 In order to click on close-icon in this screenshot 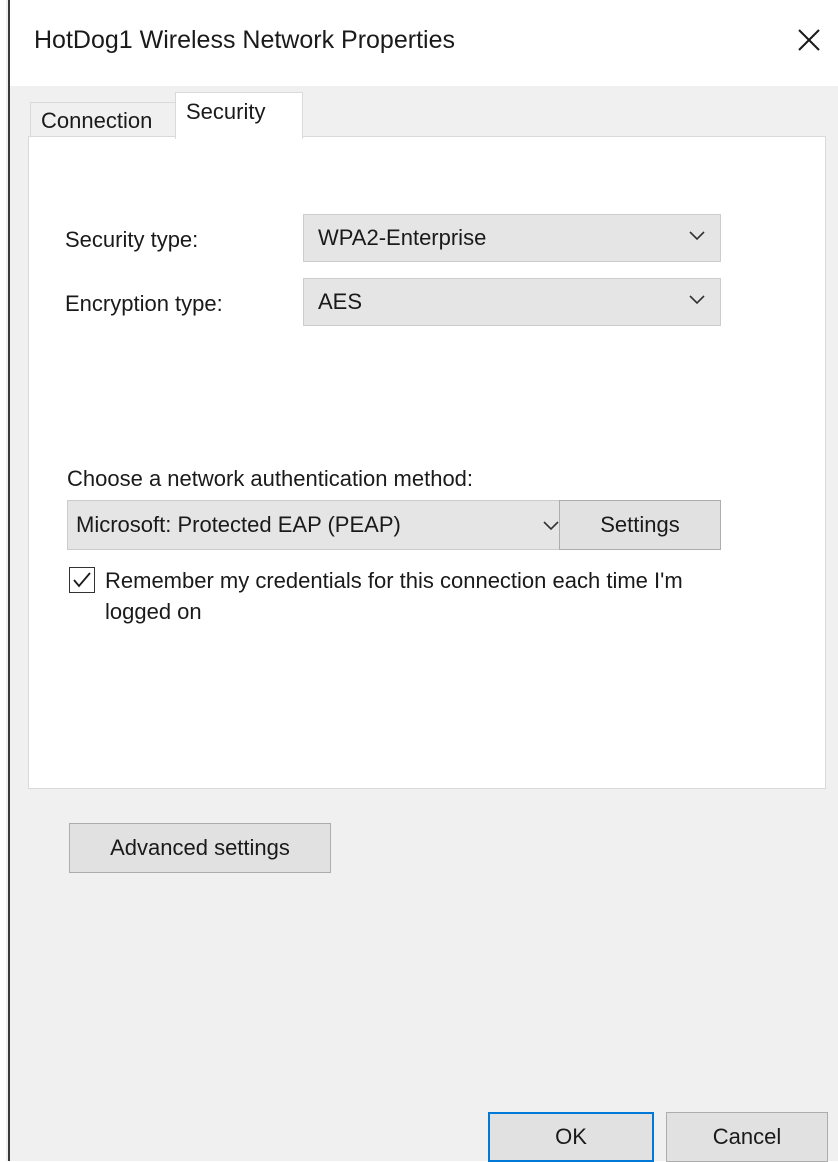, I will do `click(809, 40)`.